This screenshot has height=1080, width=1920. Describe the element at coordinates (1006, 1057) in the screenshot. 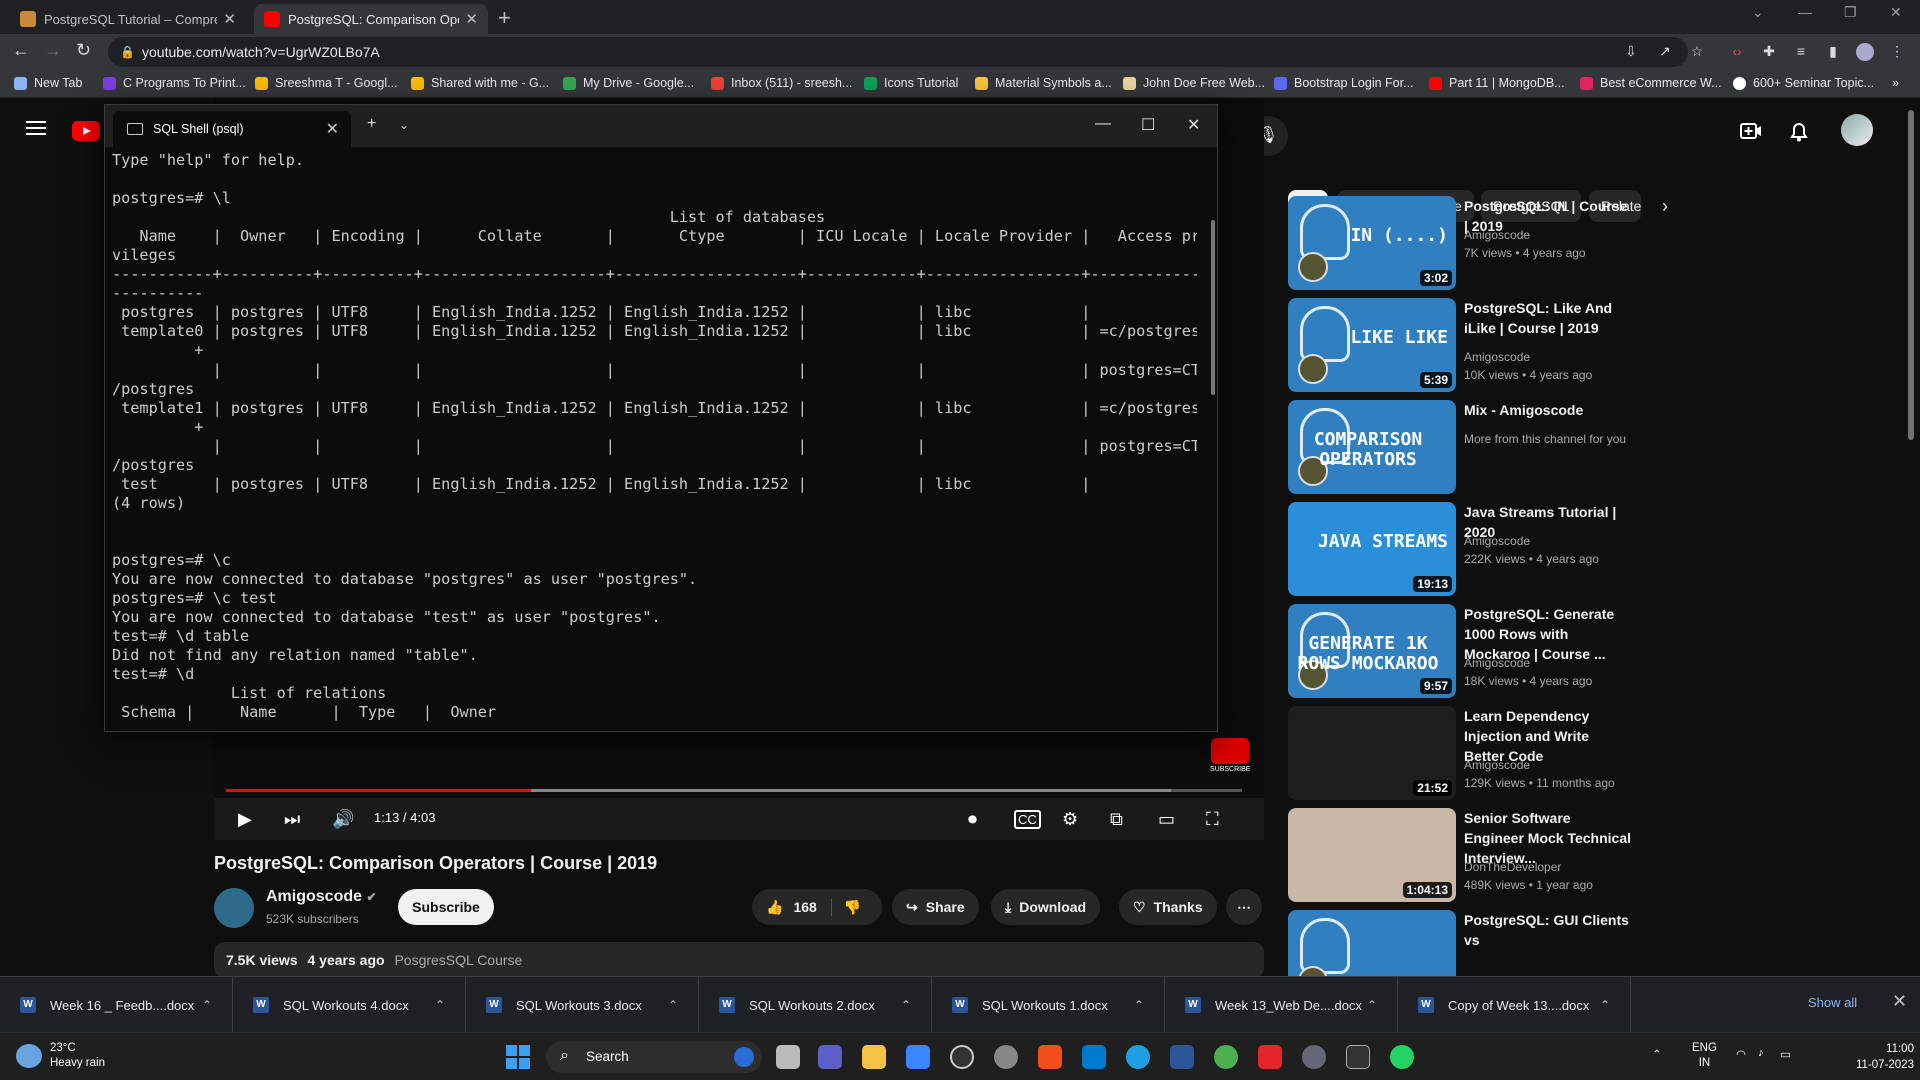

I see `app-icon` at that location.